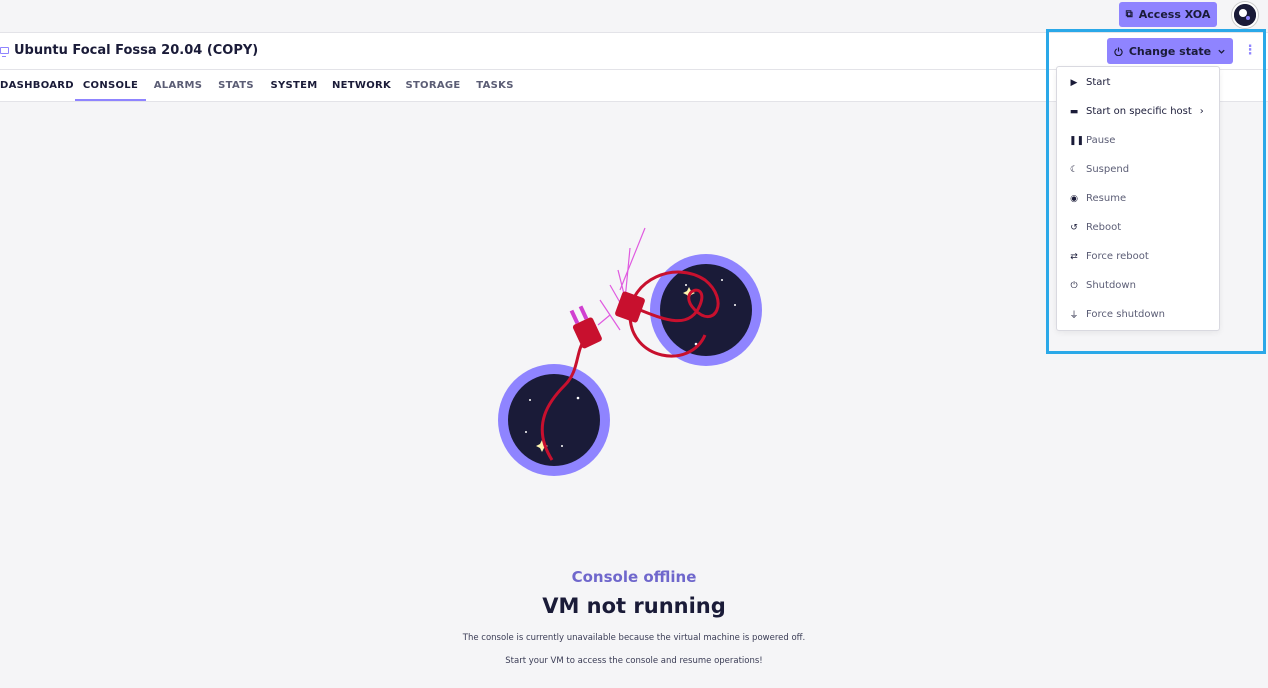  What do you see at coordinates (37, 85) in the screenshot?
I see `tab-dashboard: DASHBOARD` at bounding box center [37, 85].